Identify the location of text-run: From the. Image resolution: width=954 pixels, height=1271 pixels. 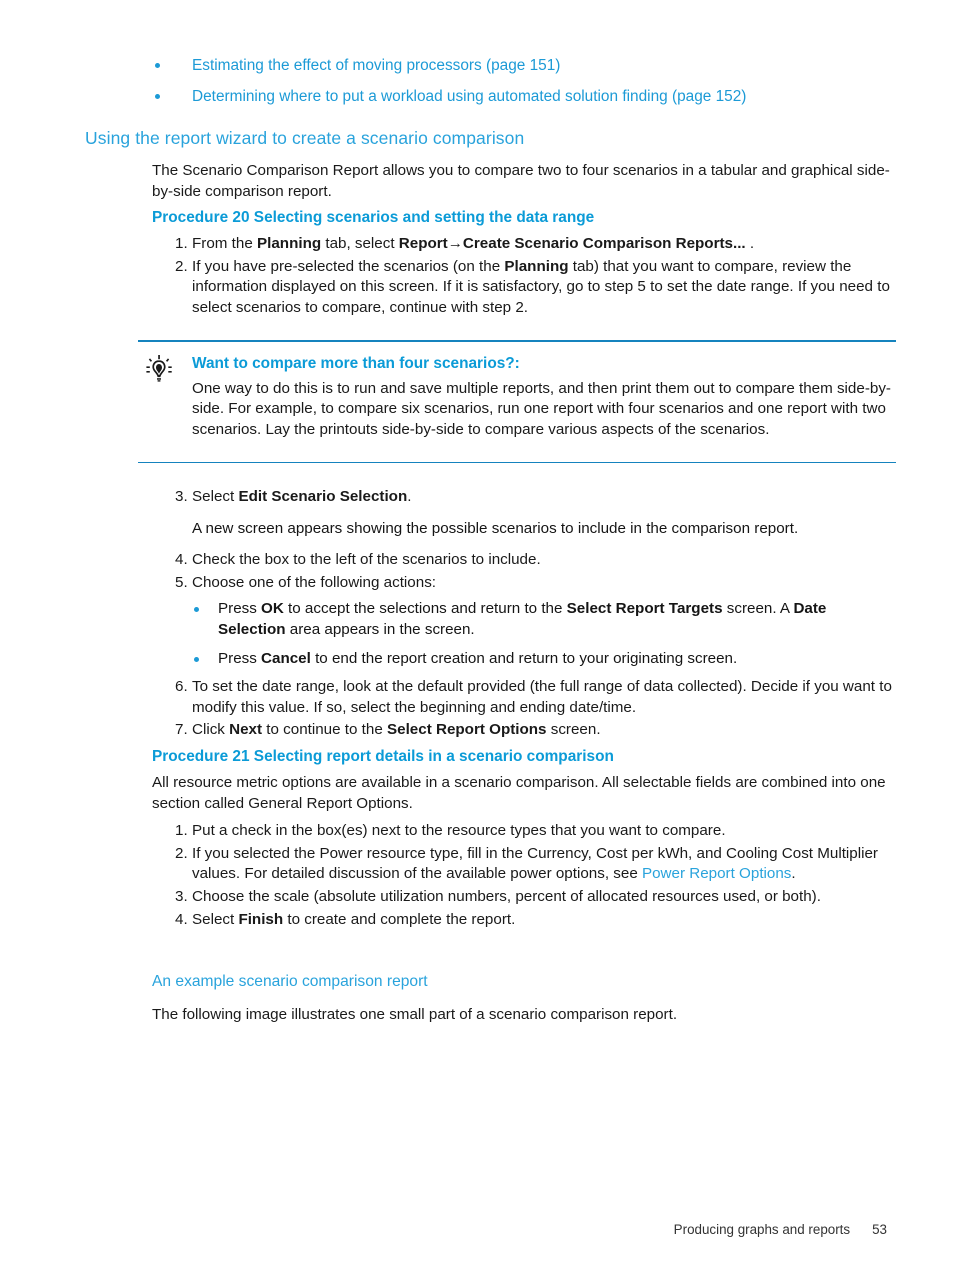
(224, 243).